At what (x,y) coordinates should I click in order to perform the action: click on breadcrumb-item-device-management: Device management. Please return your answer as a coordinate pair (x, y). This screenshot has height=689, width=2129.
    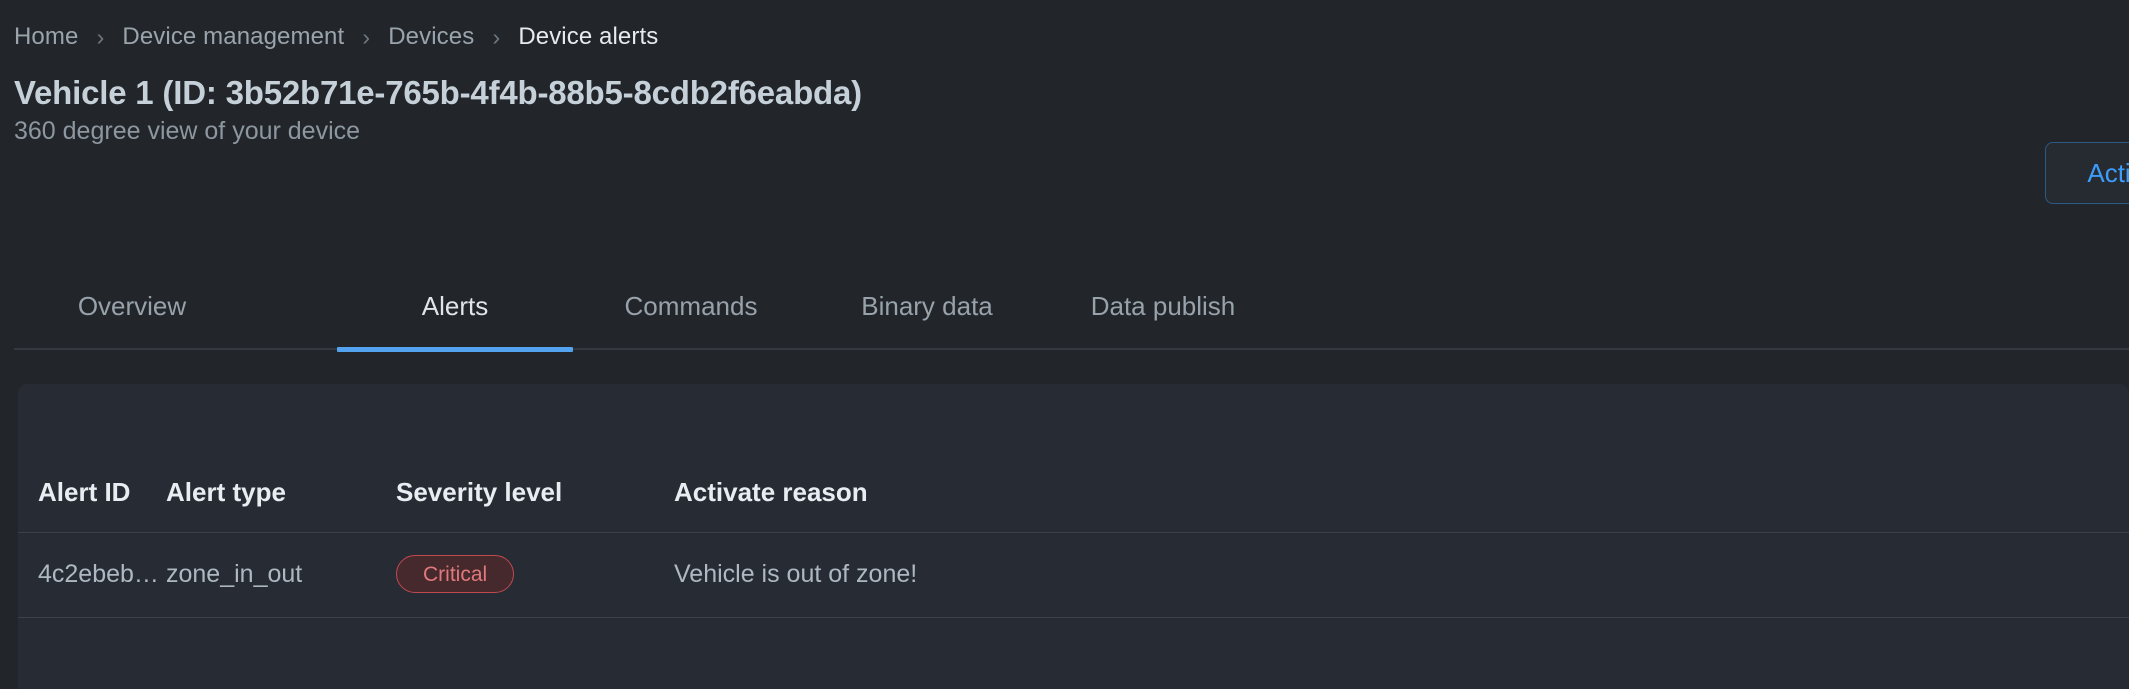
    Looking at the image, I should click on (233, 37).